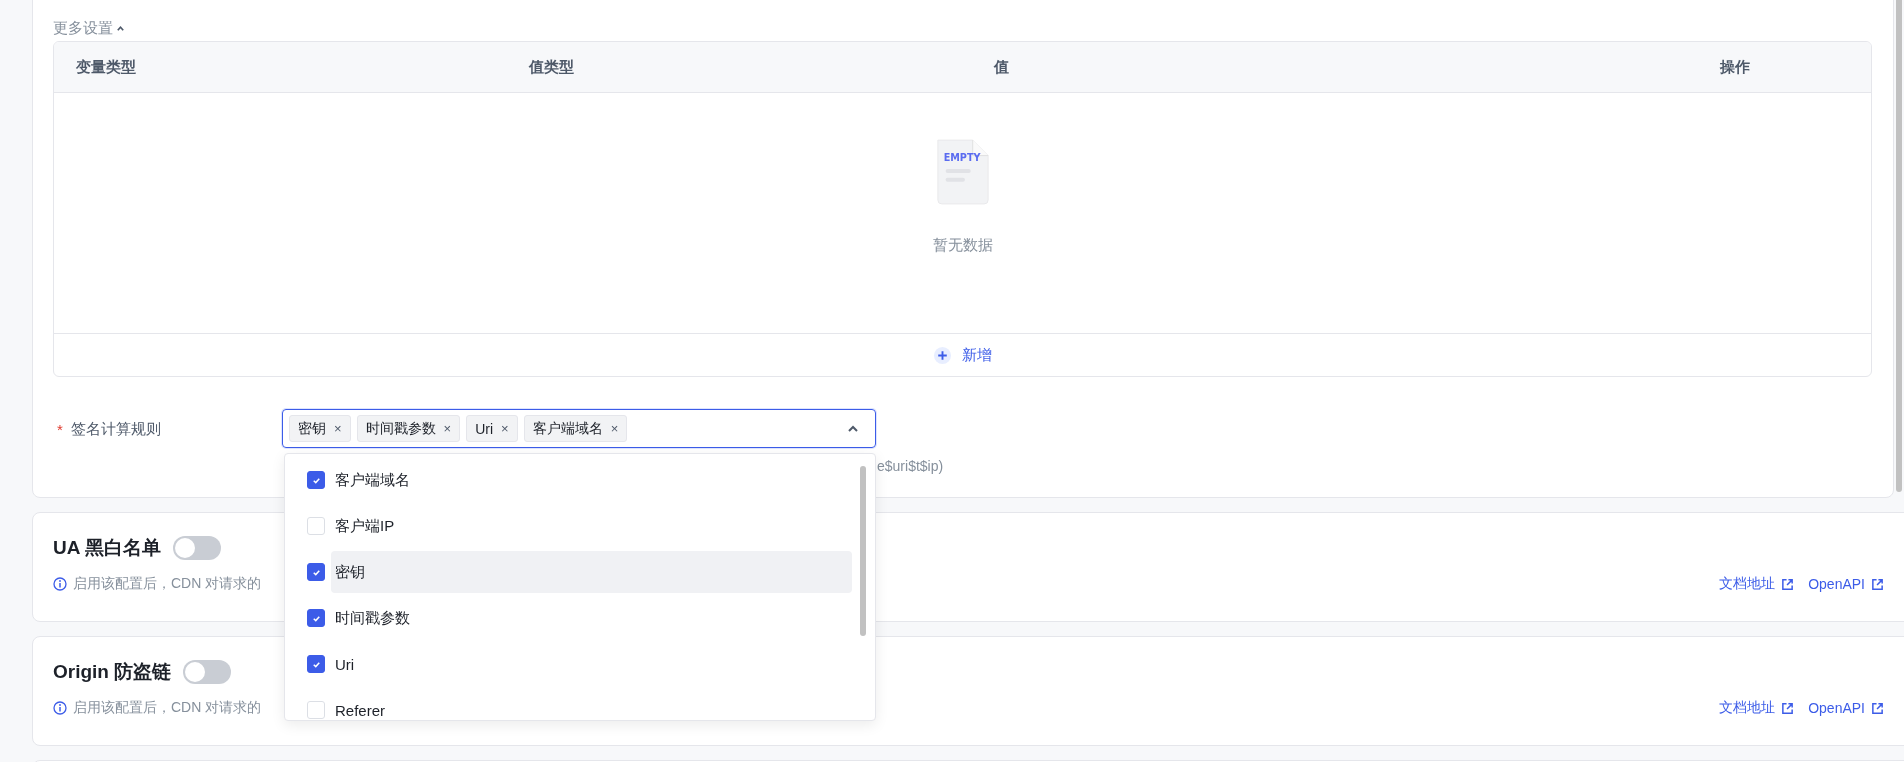 The image size is (1904, 762). Describe the element at coordinates (591, 572) in the screenshot. I see `dropdown-option: 密钥` at that location.